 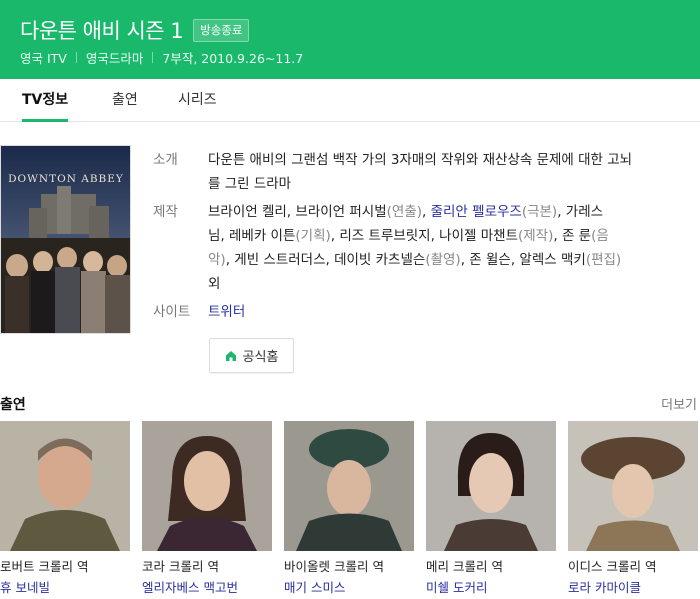 What do you see at coordinates (536, 236) in the screenshot?
I see `production-role: (제작)` at bounding box center [536, 236].